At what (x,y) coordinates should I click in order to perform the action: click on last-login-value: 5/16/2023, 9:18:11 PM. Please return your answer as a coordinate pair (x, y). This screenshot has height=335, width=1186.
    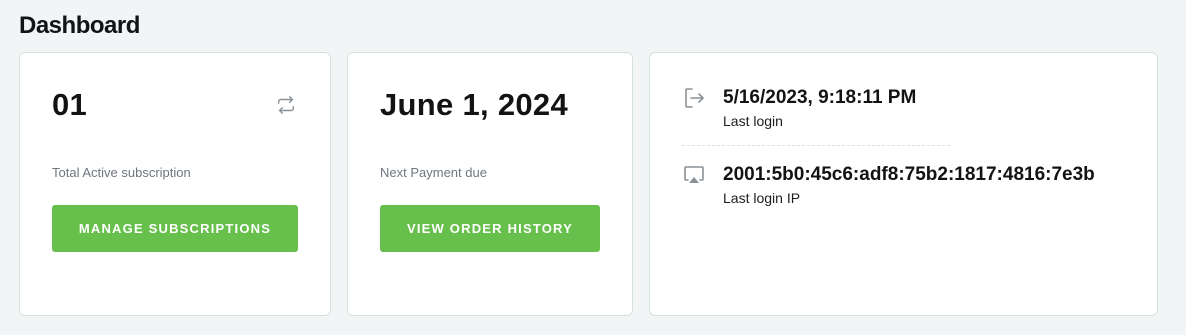
    Looking at the image, I should click on (820, 97).